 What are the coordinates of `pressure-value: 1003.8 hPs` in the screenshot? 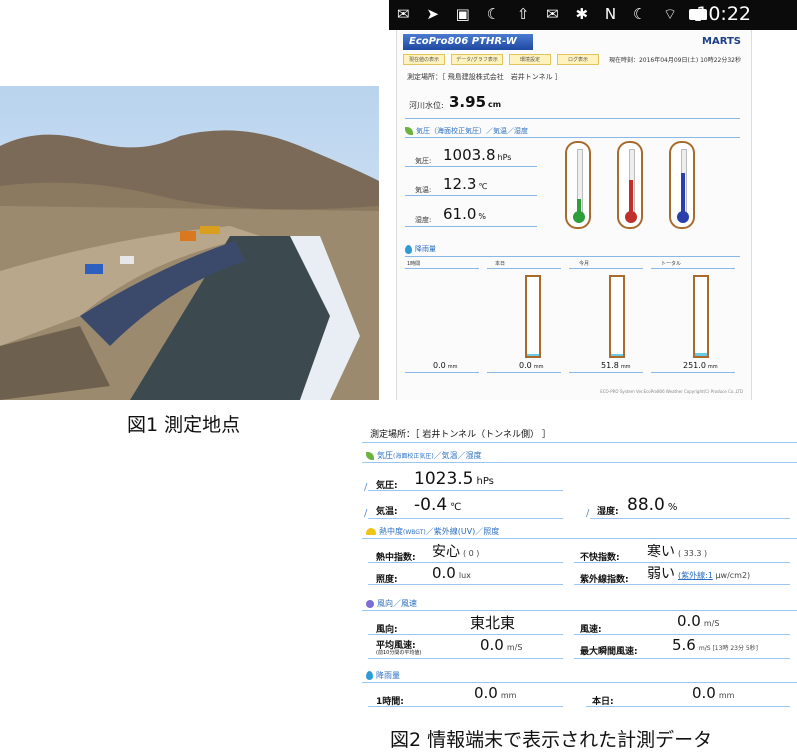 It's located at (477, 155).